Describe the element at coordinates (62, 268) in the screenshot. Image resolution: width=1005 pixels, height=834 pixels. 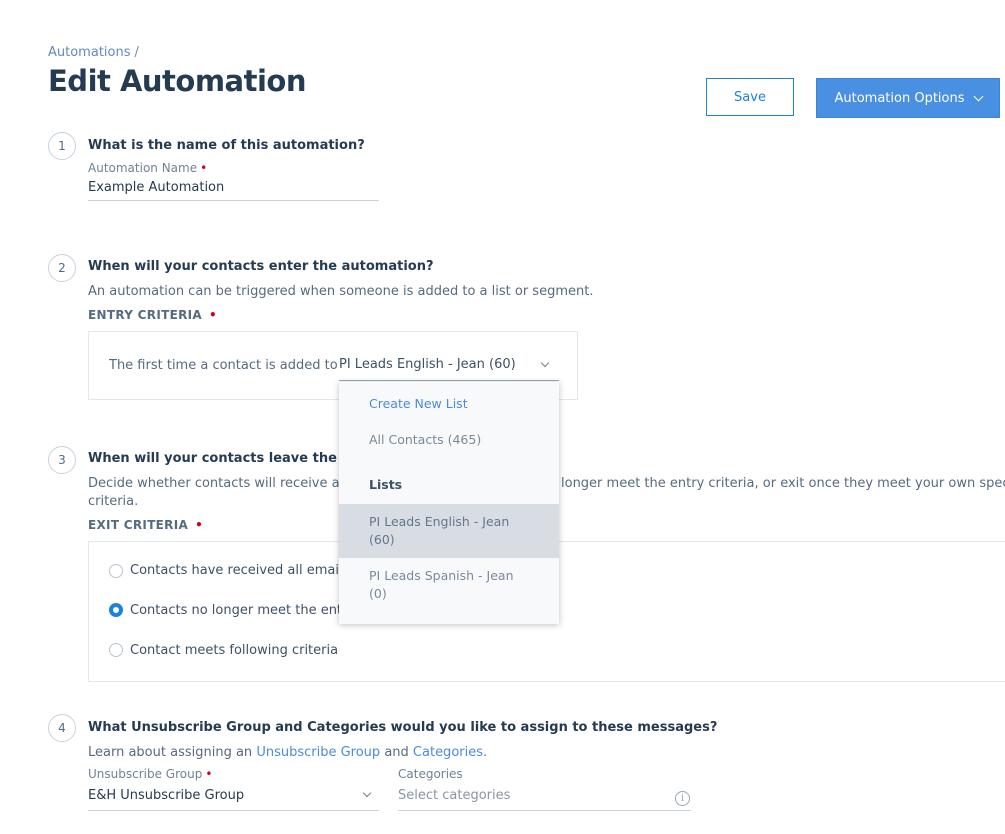
I see `step-2-number: 2` at that location.